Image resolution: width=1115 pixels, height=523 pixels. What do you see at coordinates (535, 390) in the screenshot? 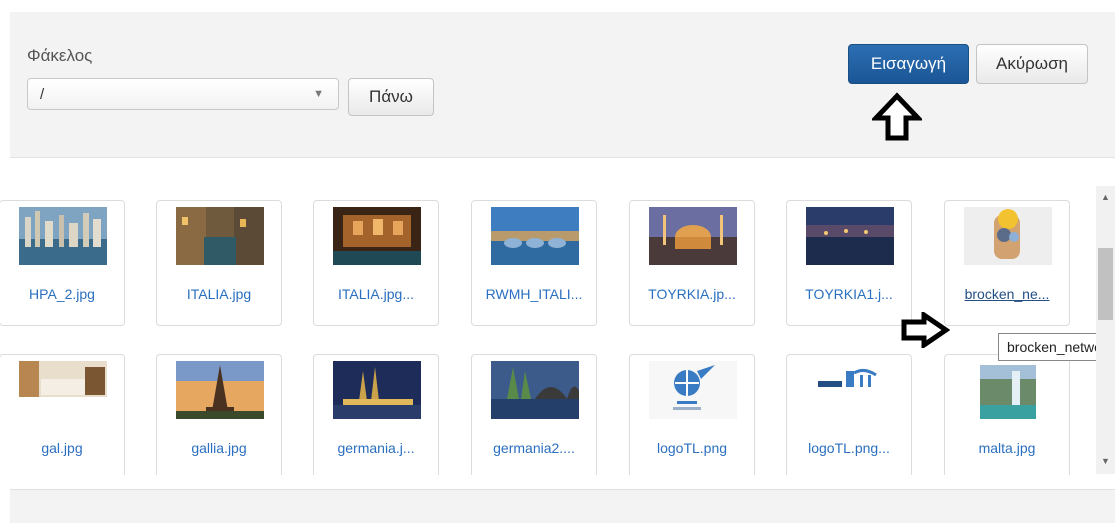
I see `cologne-bridge-thumbnail` at bounding box center [535, 390].